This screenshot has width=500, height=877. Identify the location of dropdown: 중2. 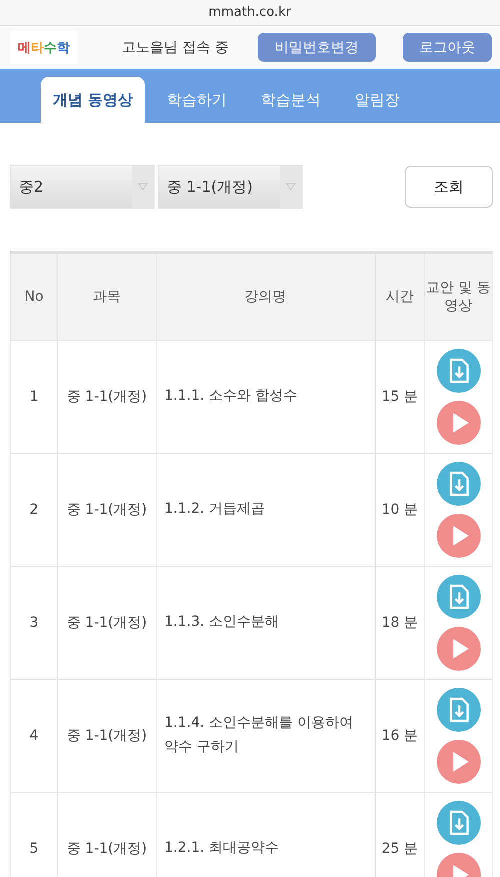
(82, 187).